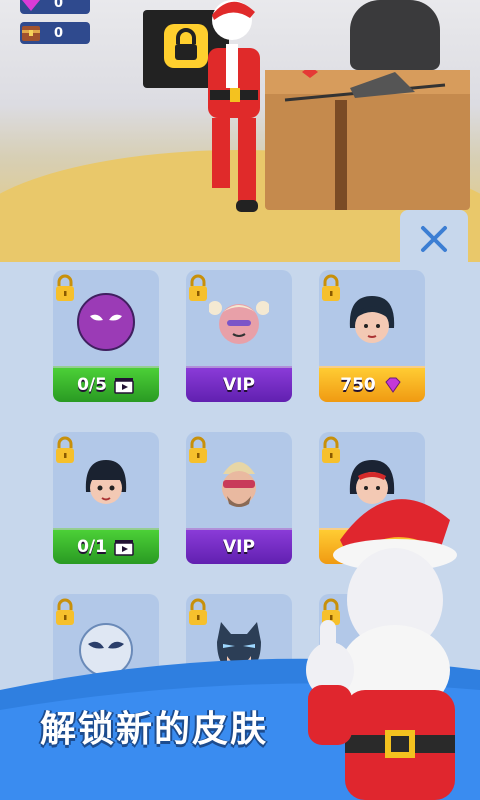 This screenshot has height=800, width=480. Describe the element at coordinates (31, 33) in the screenshot. I see `chest-icon` at that location.